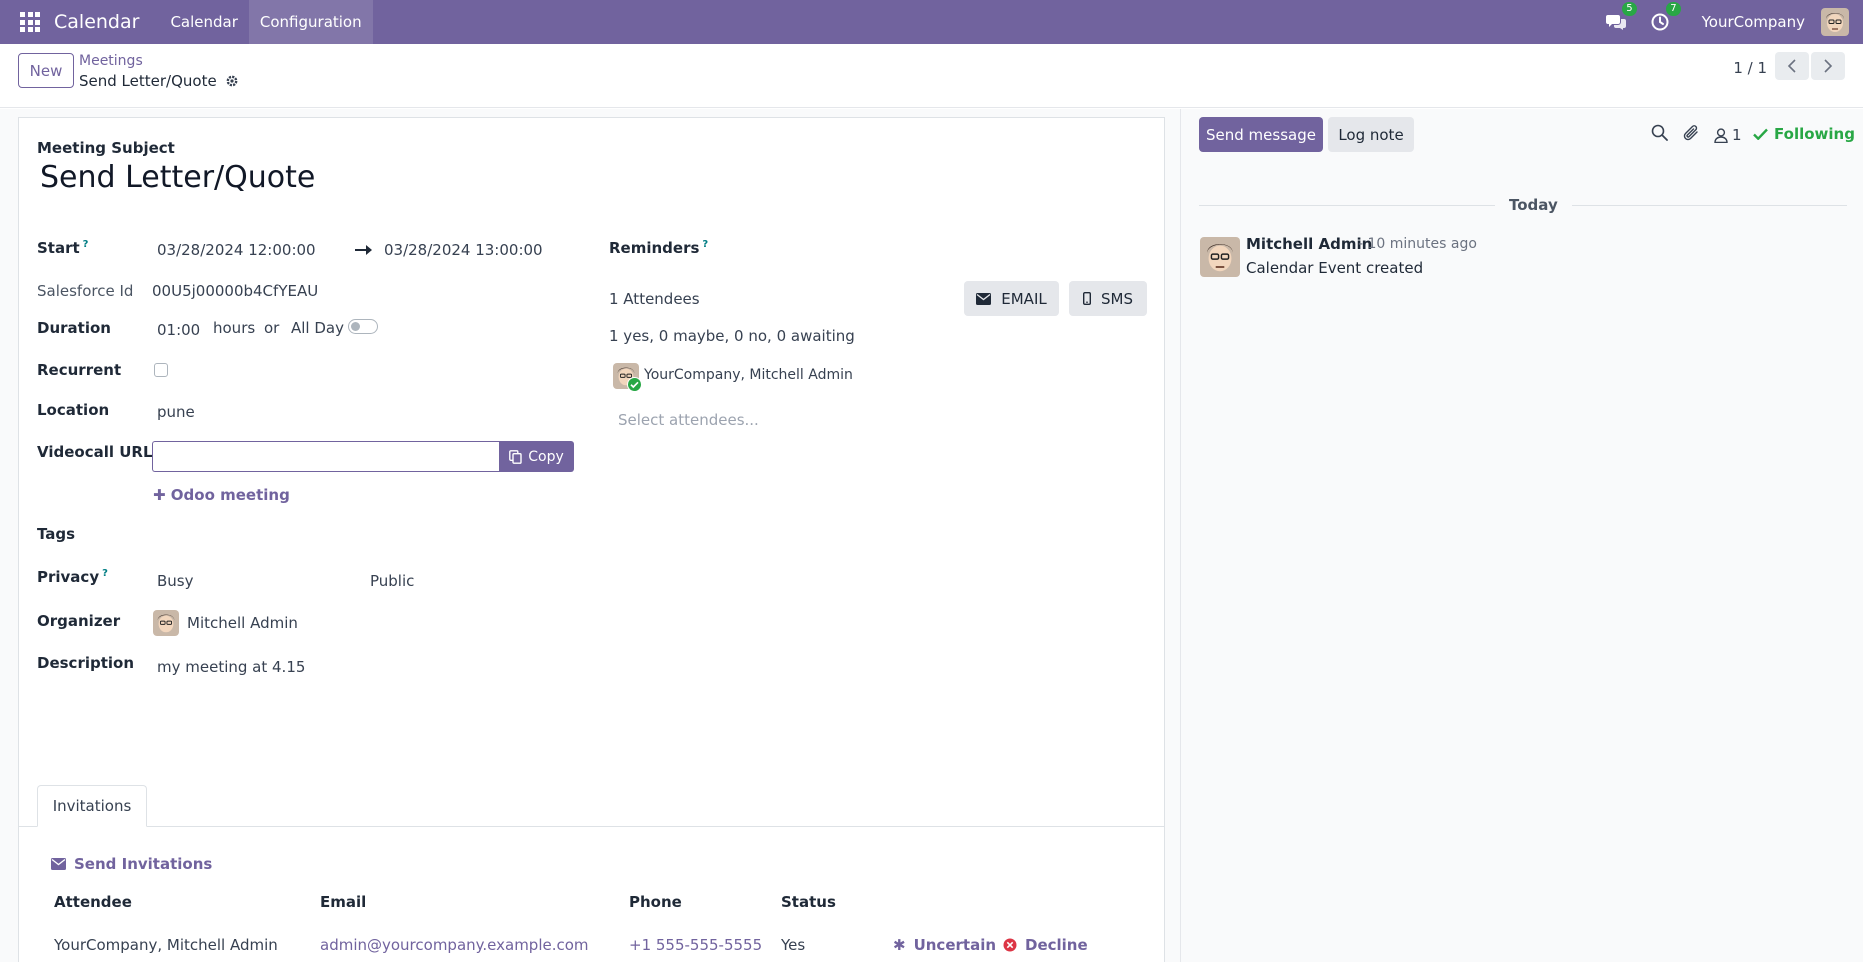 This screenshot has width=1863, height=962. What do you see at coordinates (695, 945) in the screenshot?
I see `row-phone-link: +1 555-555-5555` at bounding box center [695, 945].